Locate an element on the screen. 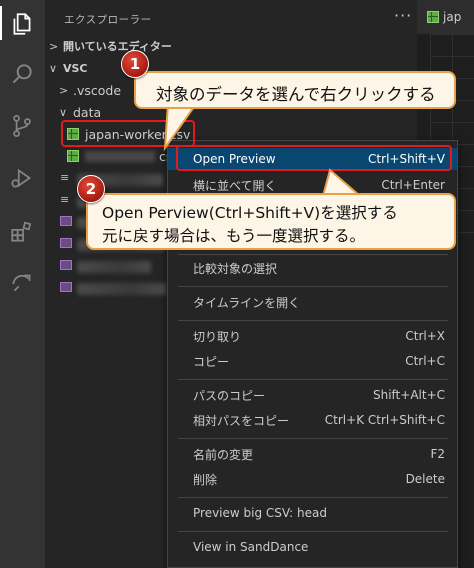 This screenshot has width=474, height=568. menu-item-select-compare: 比較対象の選択 is located at coordinates (312, 268).